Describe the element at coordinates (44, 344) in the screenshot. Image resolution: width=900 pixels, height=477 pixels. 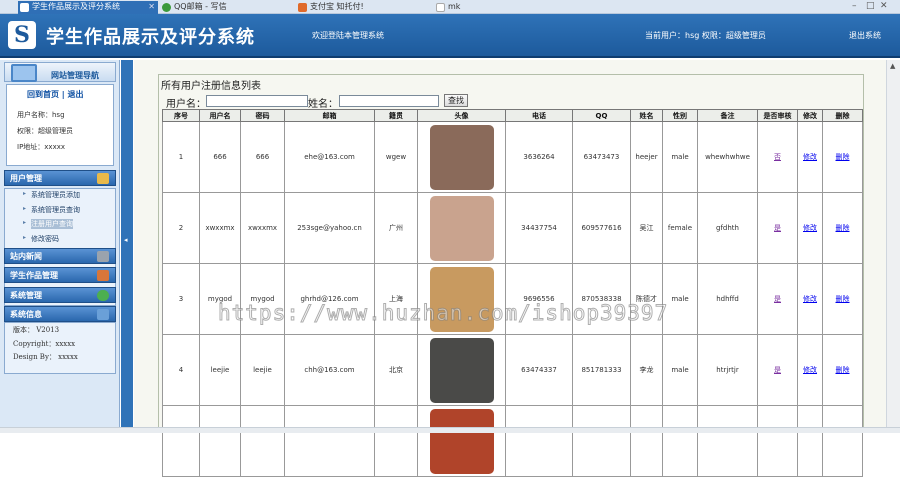
I see `copyright-line: Copyright：xxxxx` at that location.